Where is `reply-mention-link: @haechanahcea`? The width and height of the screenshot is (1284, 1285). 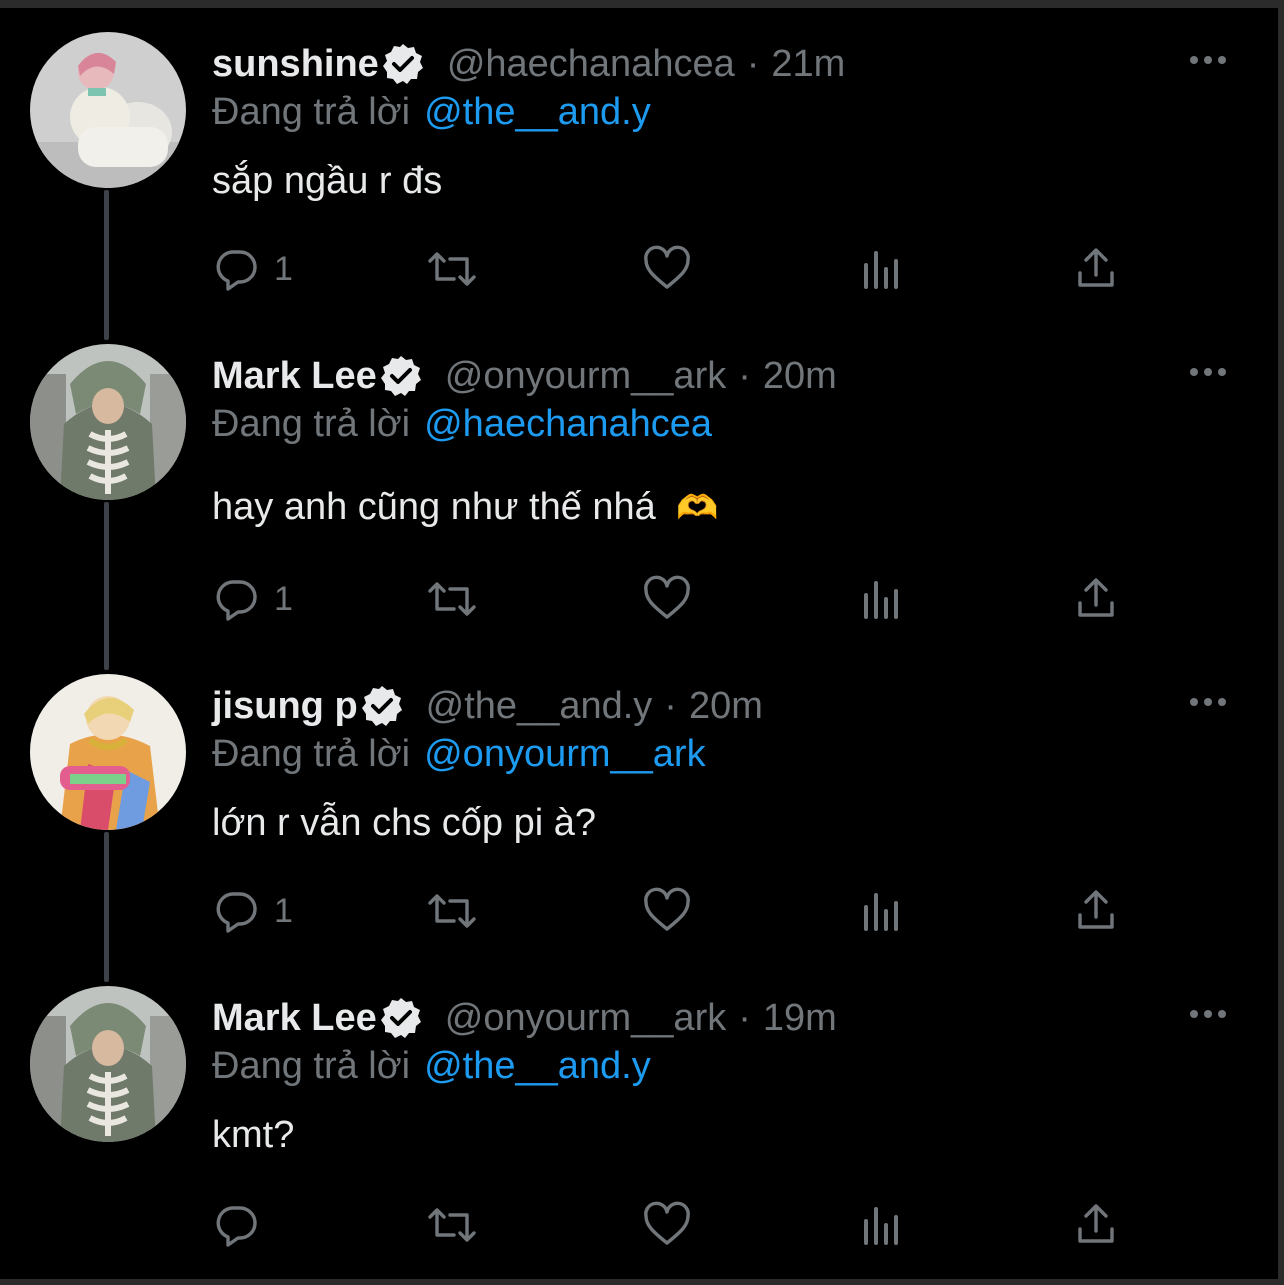
reply-mention-link: @haechanahcea is located at coordinates (568, 424).